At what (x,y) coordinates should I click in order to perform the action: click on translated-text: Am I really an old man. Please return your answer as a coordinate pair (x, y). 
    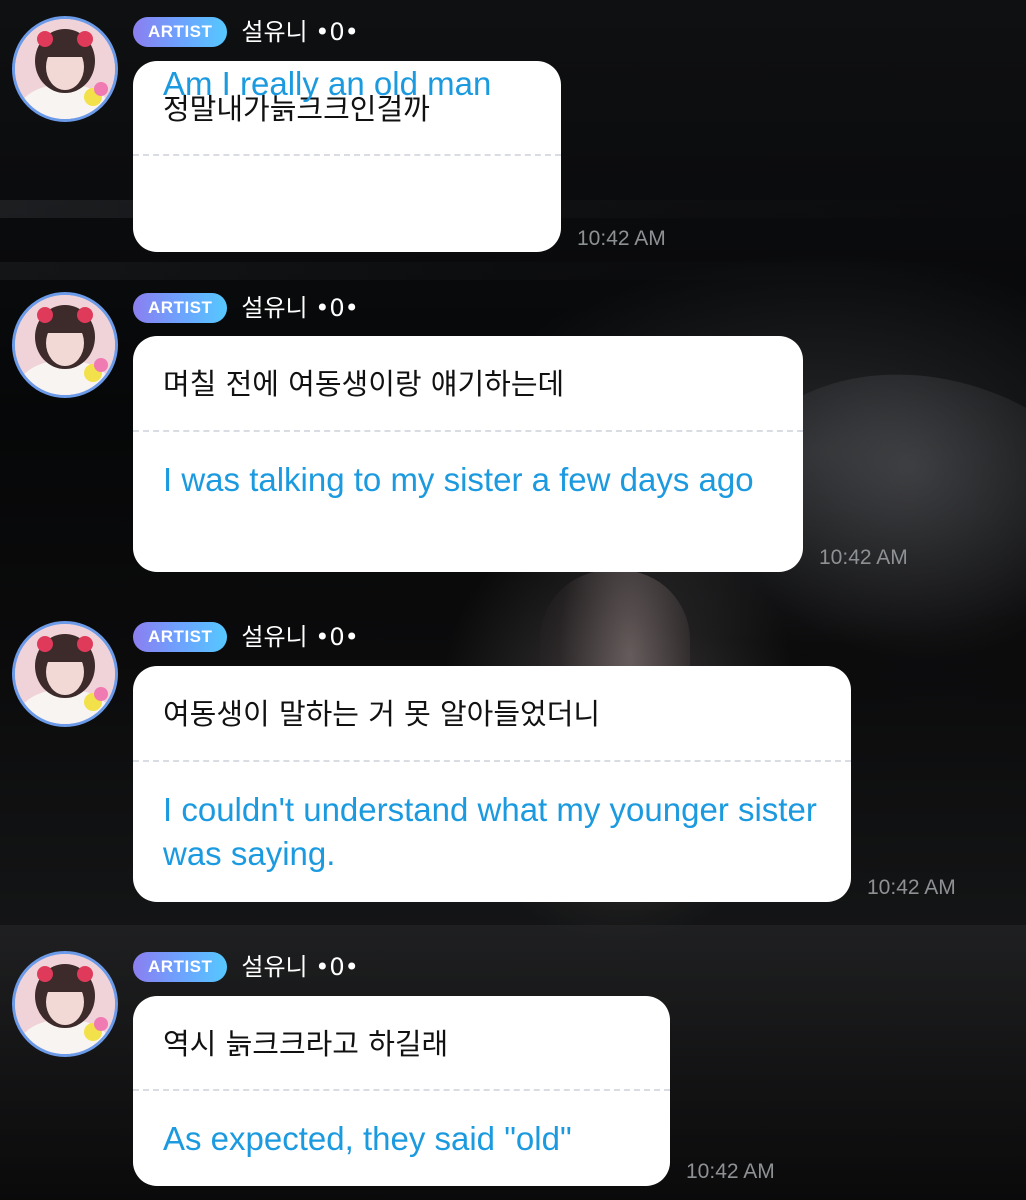
    Looking at the image, I should click on (327, 83).